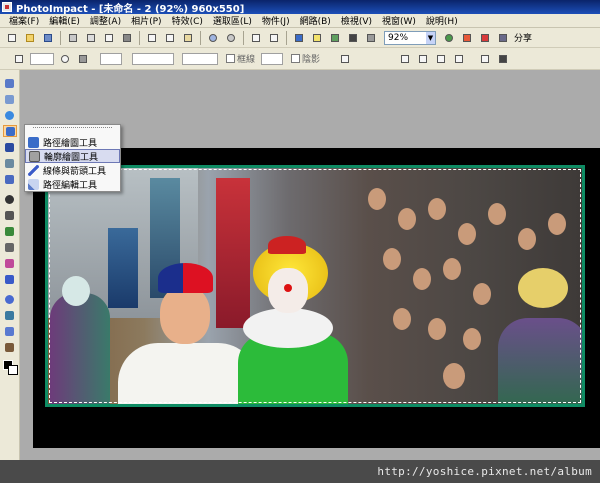 Image resolution: width=600 pixels, height=483 pixels. Describe the element at coordinates (371, 38) in the screenshot. I see `levels-icon` at that location.